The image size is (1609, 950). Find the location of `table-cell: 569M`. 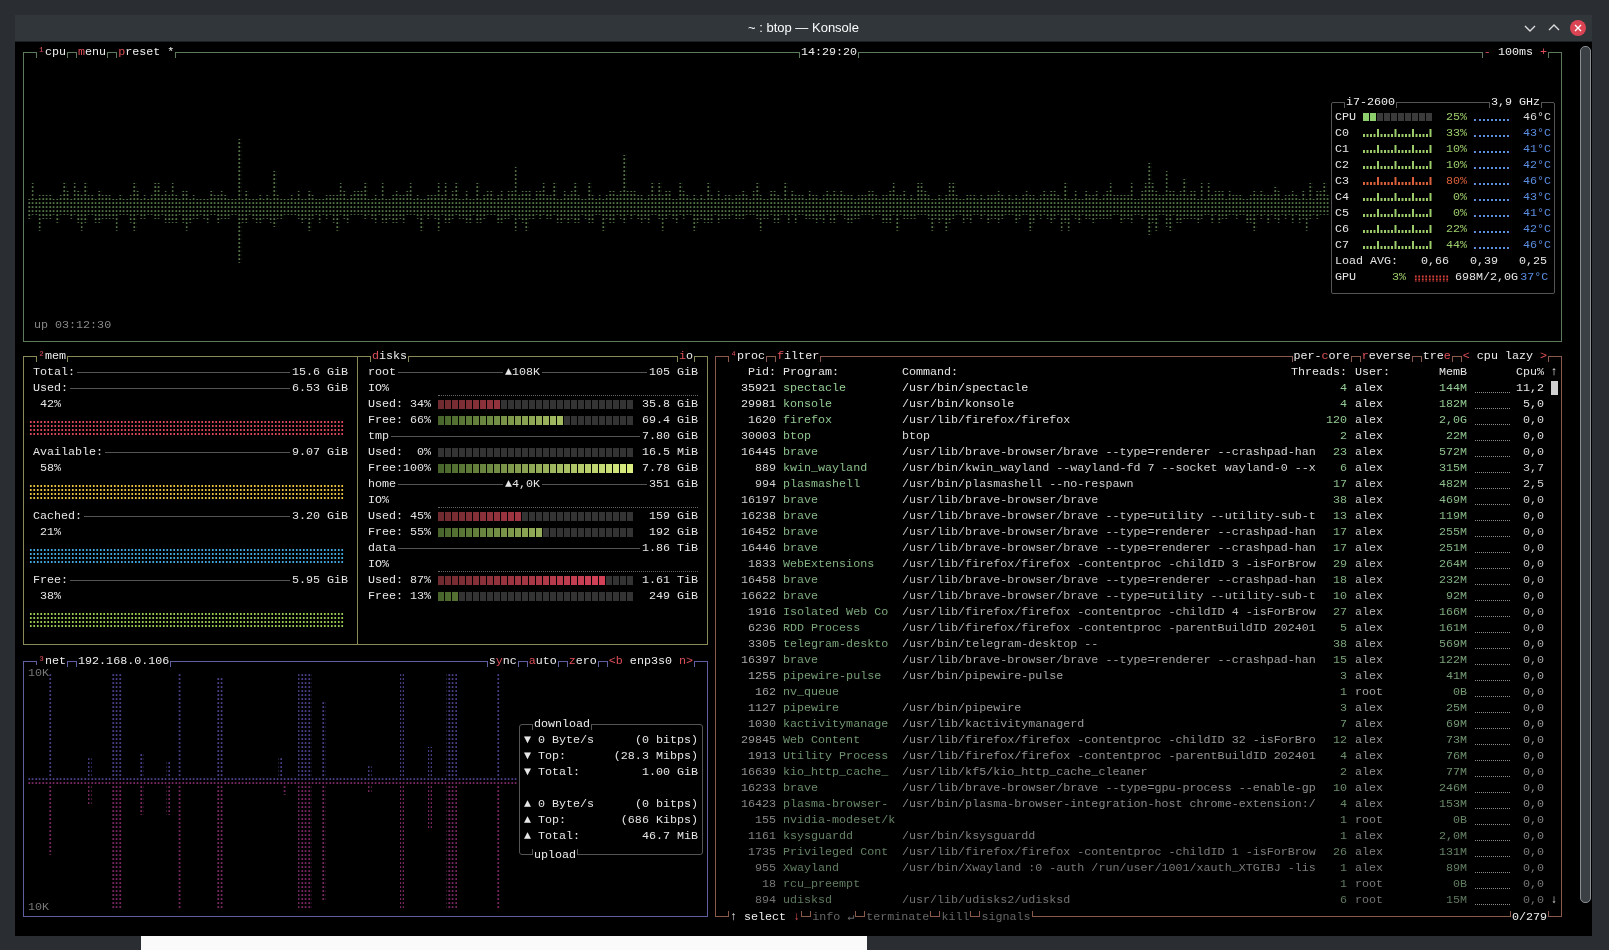

table-cell: 569M is located at coordinates (1452, 644).